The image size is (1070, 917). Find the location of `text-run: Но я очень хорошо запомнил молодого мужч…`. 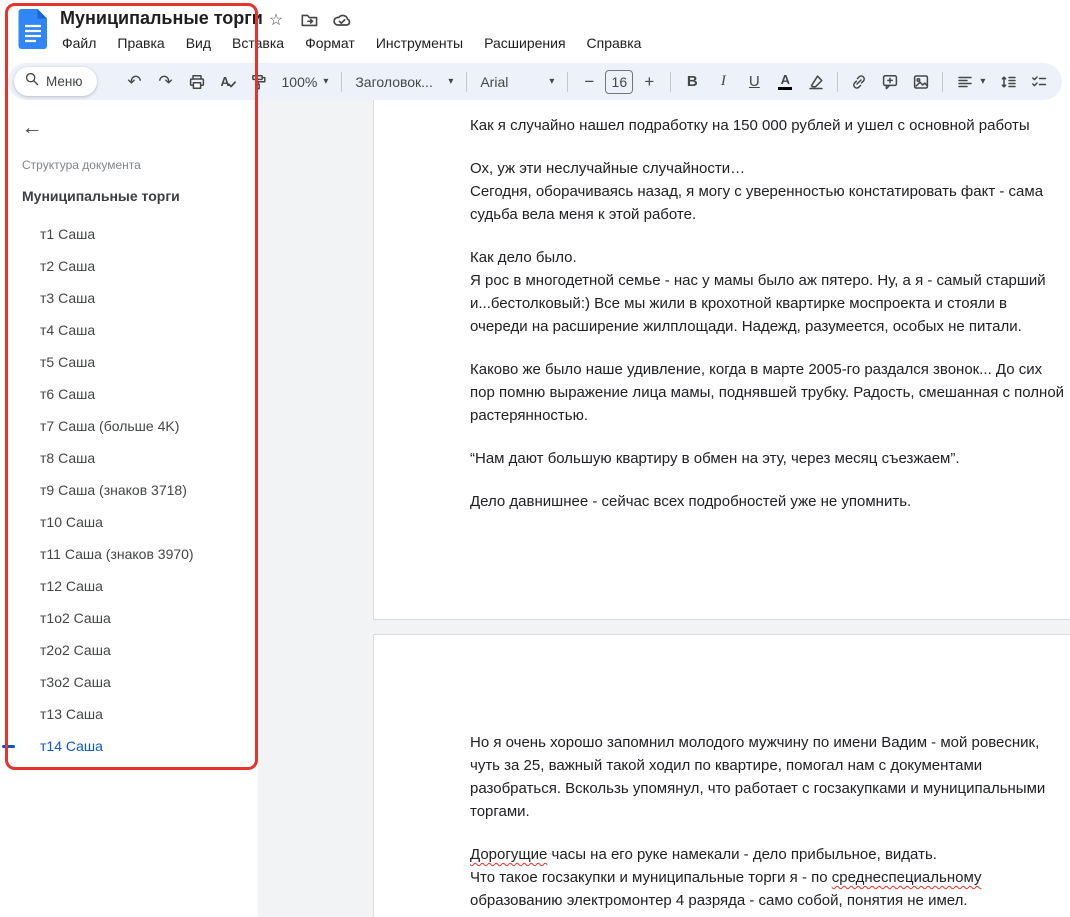

text-run: Но я очень хорошо запомнил молодого мужч… is located at coordinates (758, 777).